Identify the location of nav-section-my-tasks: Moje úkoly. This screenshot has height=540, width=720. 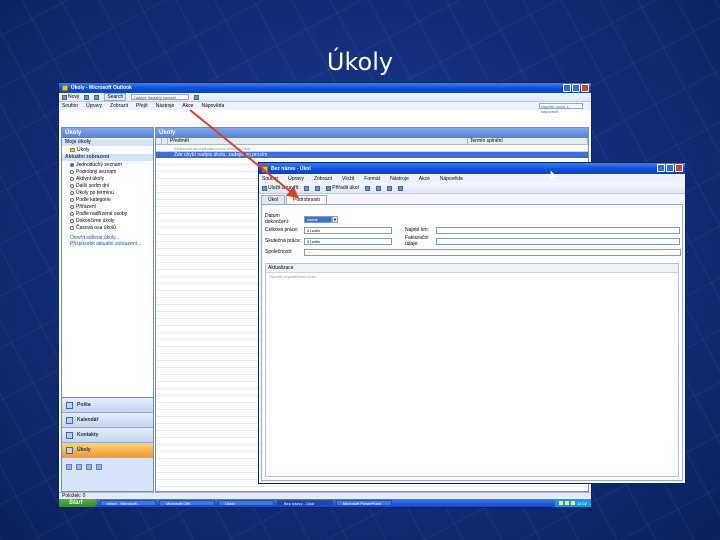
(107, 142).